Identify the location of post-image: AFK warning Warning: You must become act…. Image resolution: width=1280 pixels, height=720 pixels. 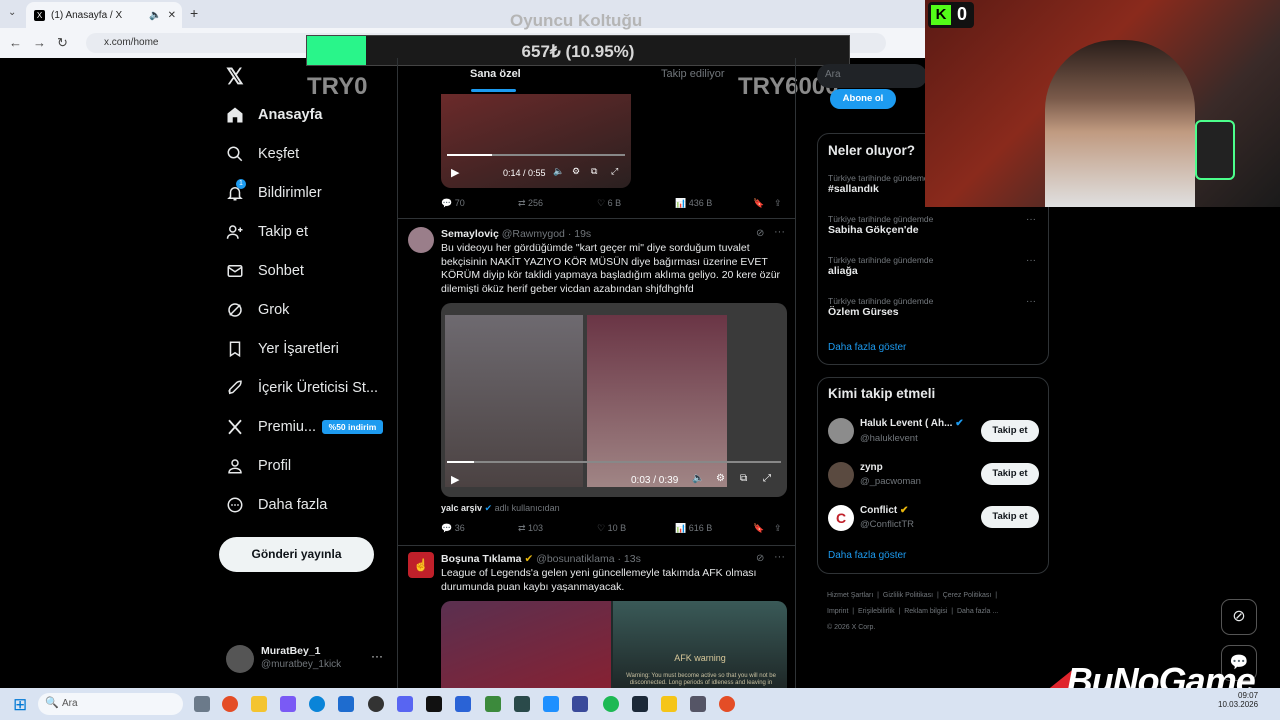
(614, 645).